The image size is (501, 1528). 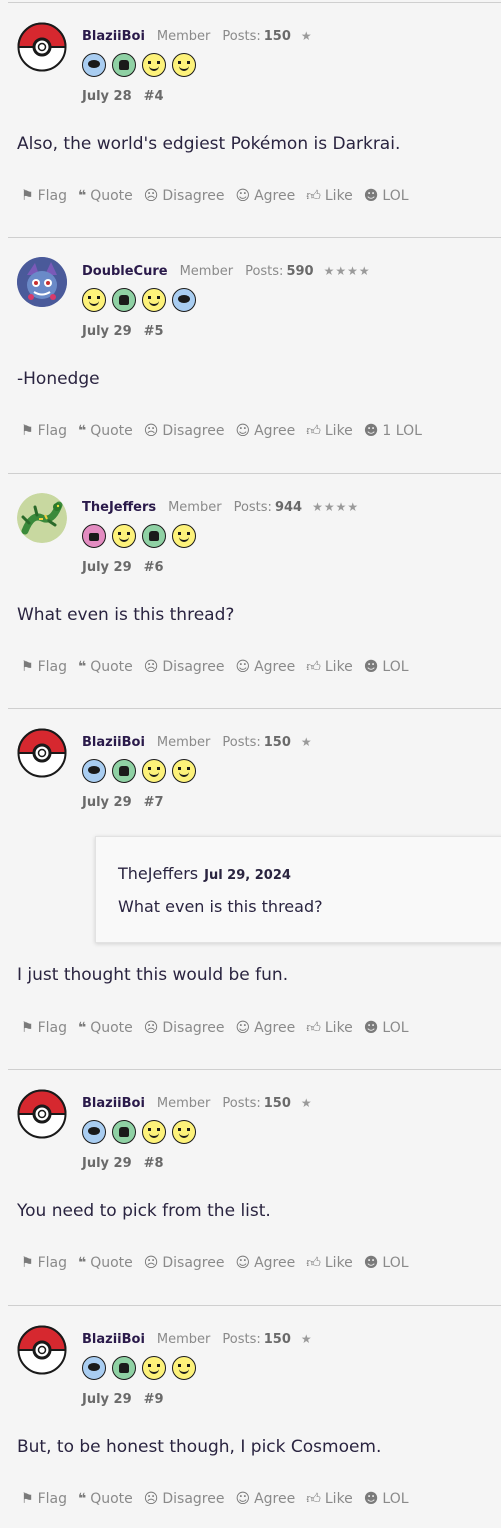 What do you see at coordinates (154, 331) in the screenshot?
I see `post-number-link: #5` at bounding box center [154, 331].